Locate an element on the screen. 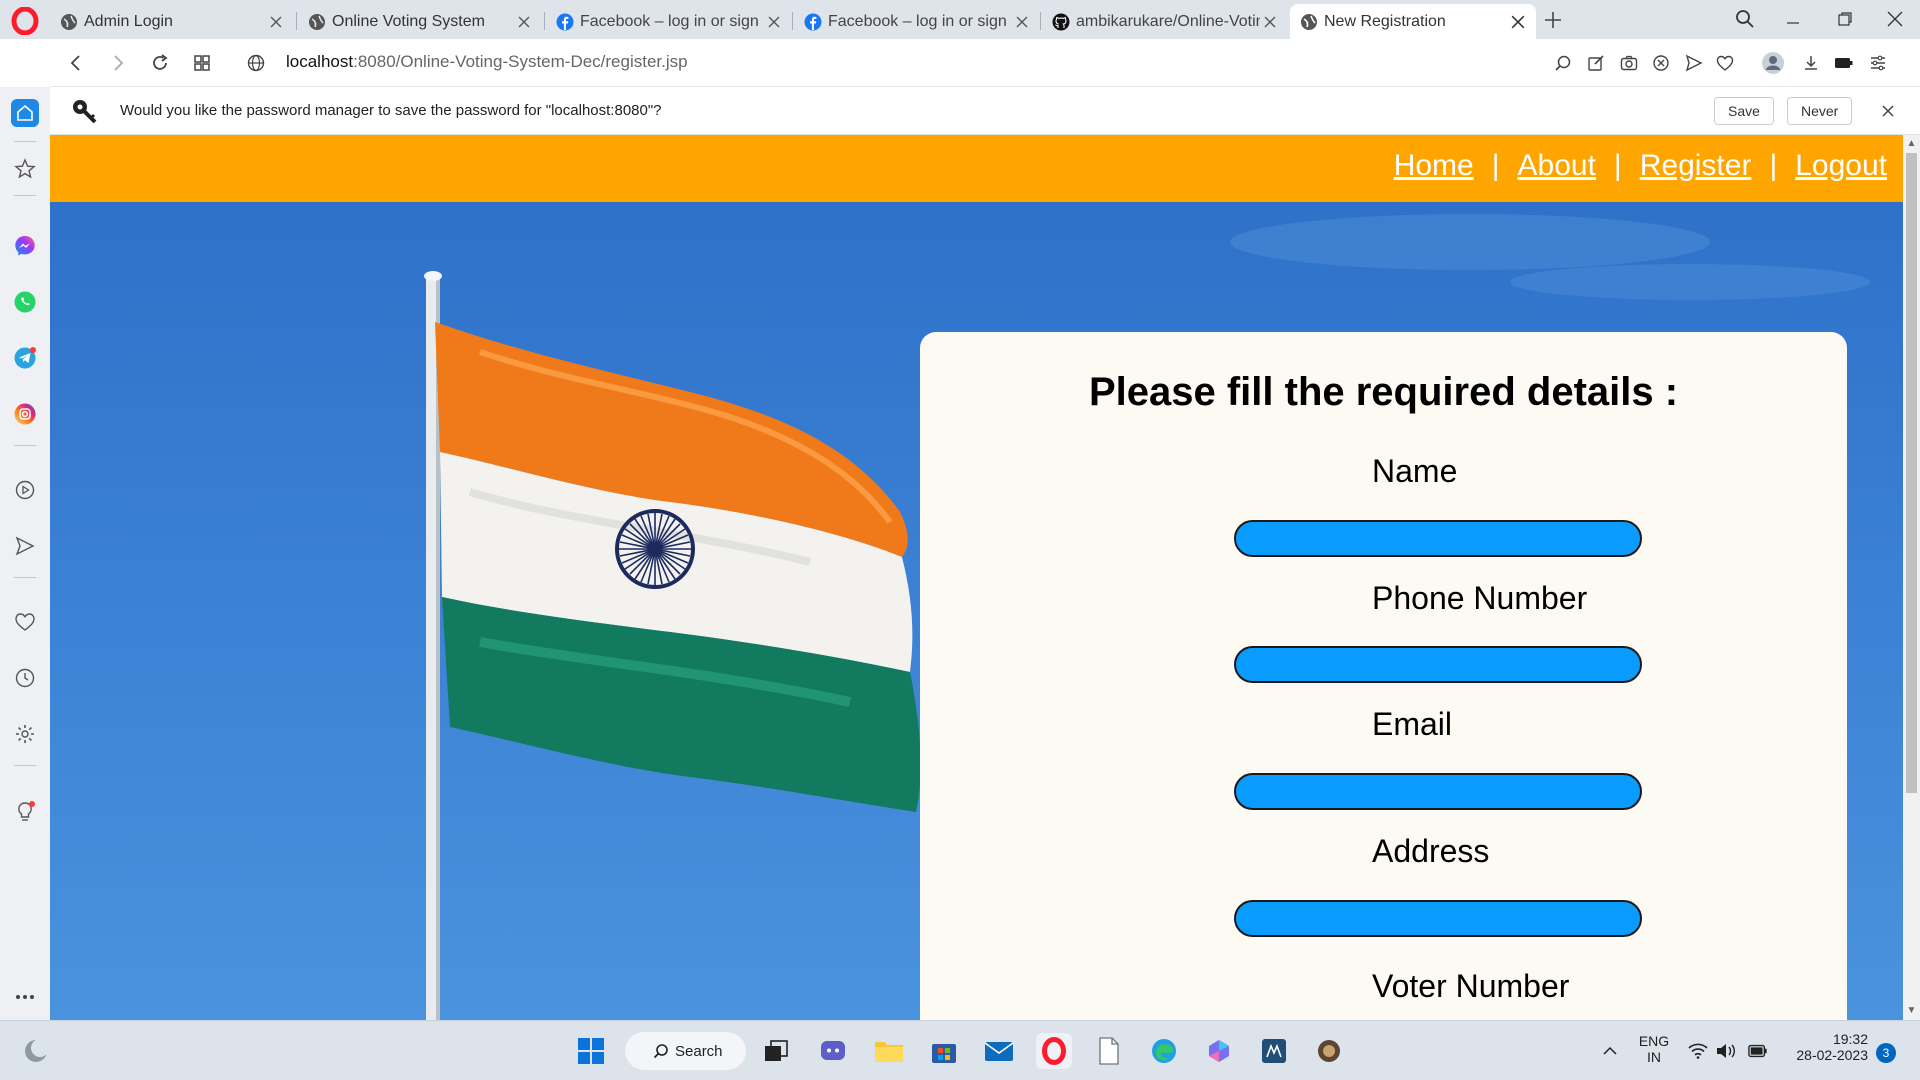 Image resolution: width=1920 pixels, height=1080 pixels. ad-block-icon is located at coordinates (1661, 63).